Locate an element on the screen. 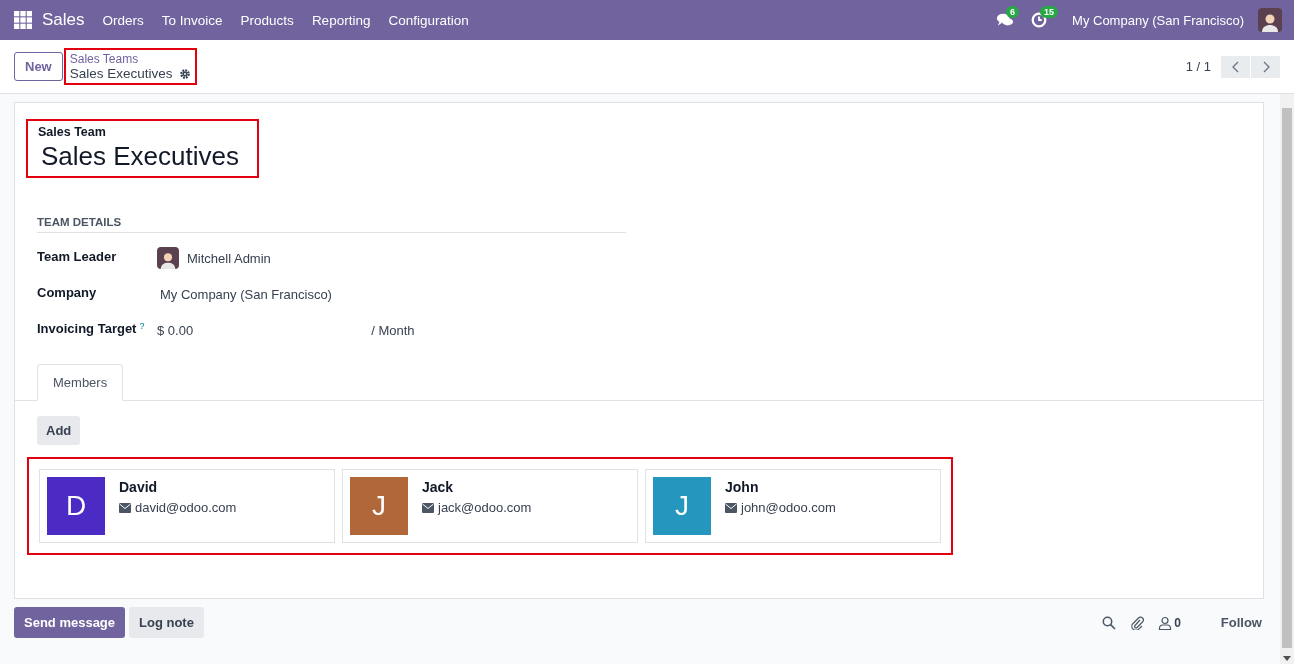  member-email: david@odoo.com is located at coordinates (186, 507).